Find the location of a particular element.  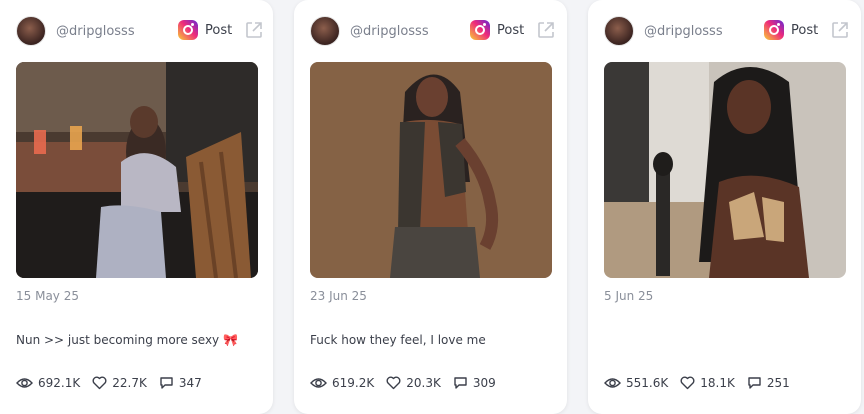

views-count: 692.1K is located at coordinates (59, 383).